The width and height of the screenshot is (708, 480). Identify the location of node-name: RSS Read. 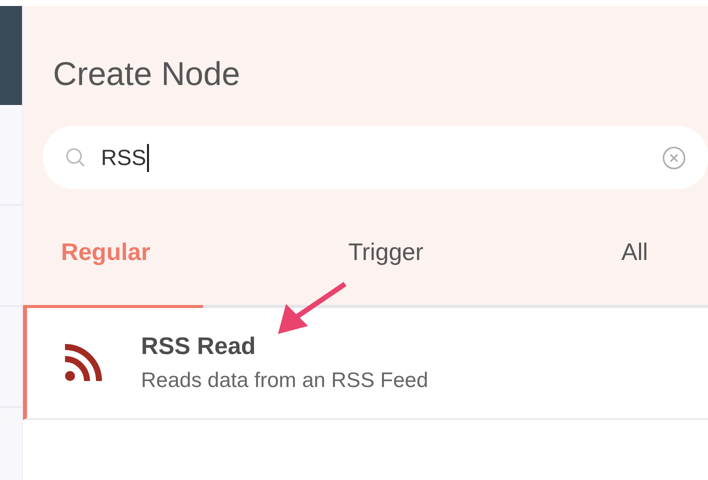
(199, 347).